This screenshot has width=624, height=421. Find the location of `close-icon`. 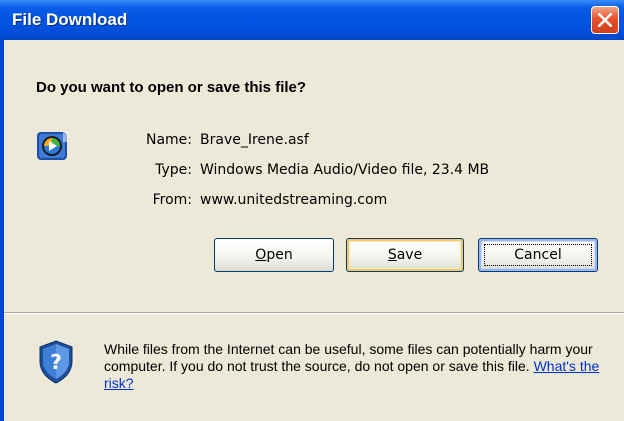

close-icon is located at coordinates (605, 20).